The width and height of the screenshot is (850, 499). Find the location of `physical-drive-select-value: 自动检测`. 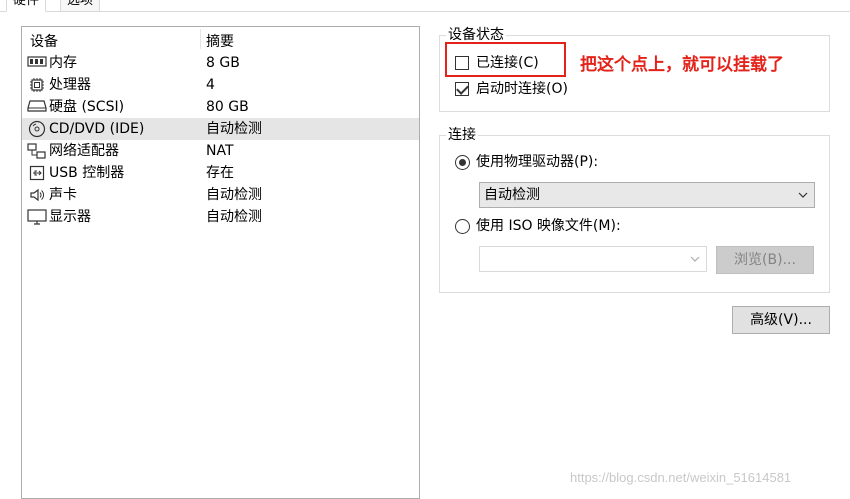

physical-drive-select-value: 自动检测 is located at coordinates (512, 195).